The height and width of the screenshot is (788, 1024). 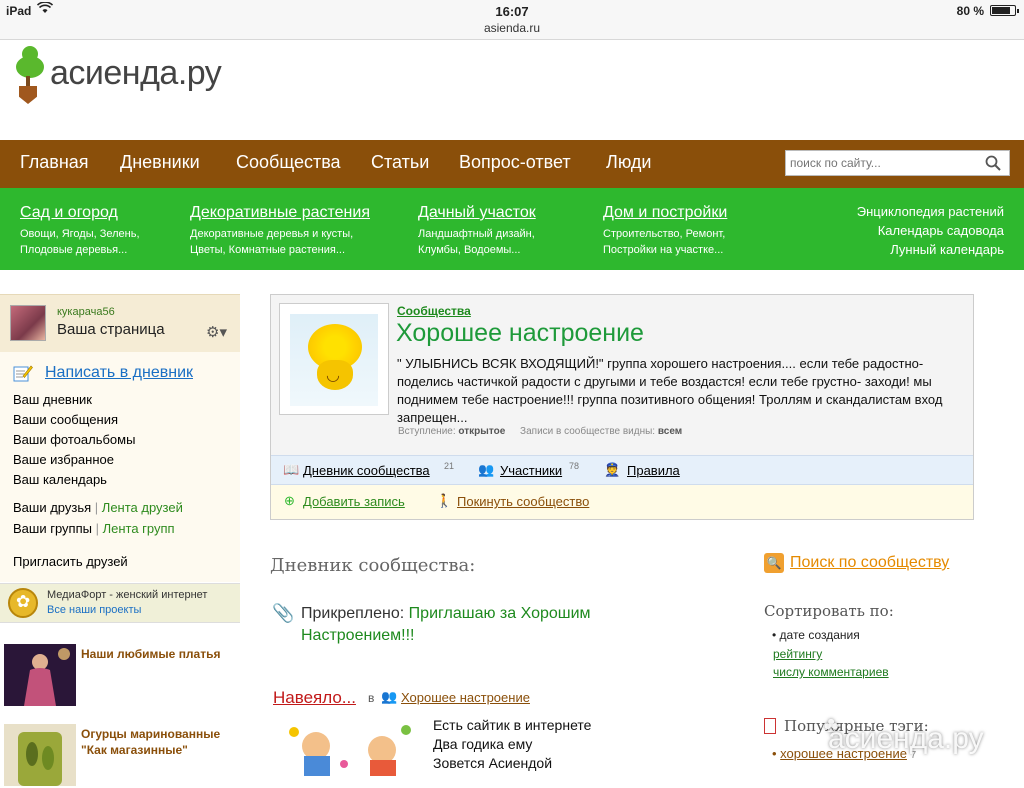 What do you see at coordinates (389, 696) in the screenshot?
I see `community-icon: 👥` at bounding box center [389, 696].